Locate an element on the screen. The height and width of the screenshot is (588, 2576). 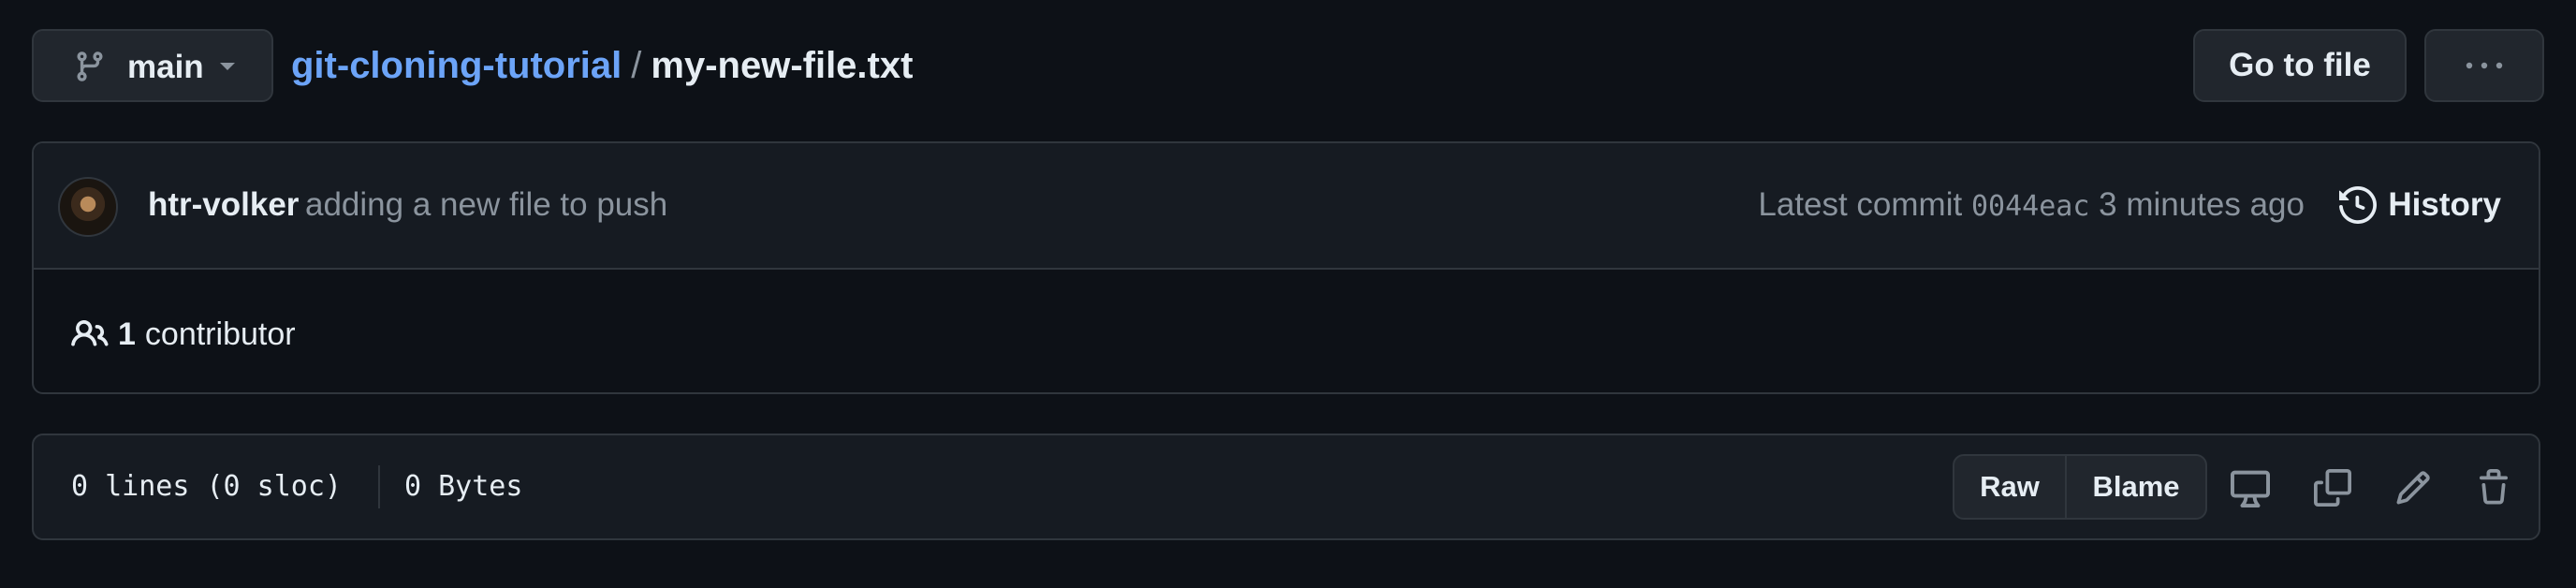
git-branch-icon is located at coordinates (90, 66).